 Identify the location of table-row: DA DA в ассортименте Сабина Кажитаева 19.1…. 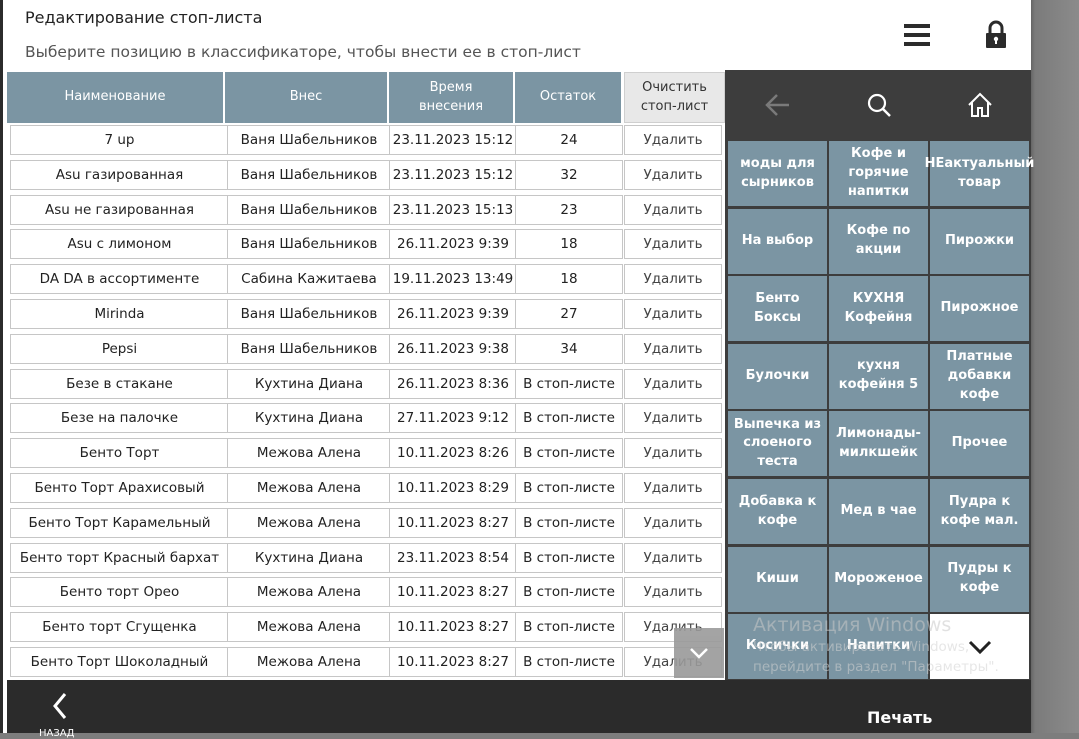
(366, 279).